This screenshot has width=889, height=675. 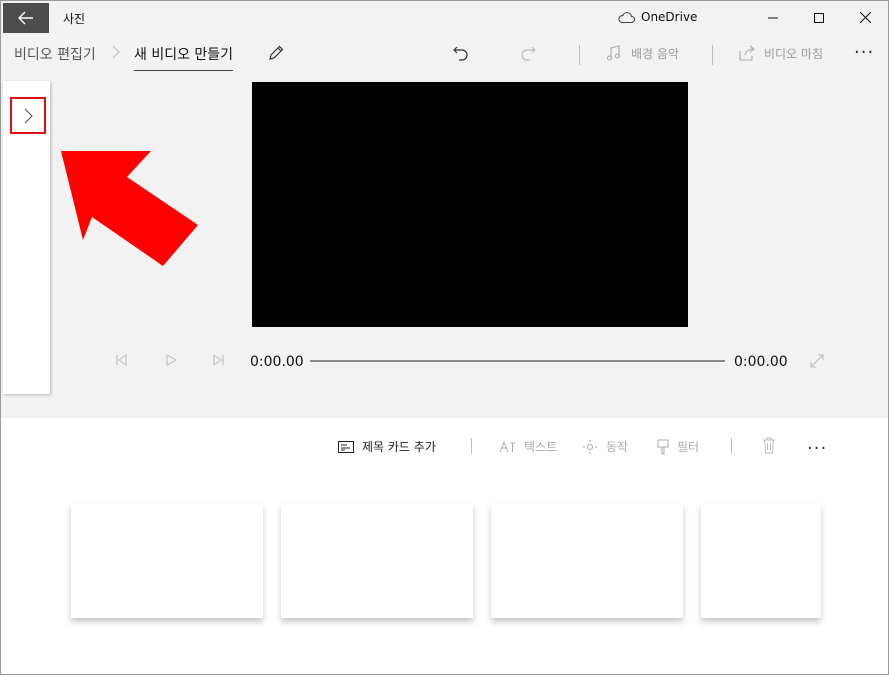 What do you see at coordinates (122, 360) in the screenshot?
I see `step-back-icon` at bounding box center [122, 360].